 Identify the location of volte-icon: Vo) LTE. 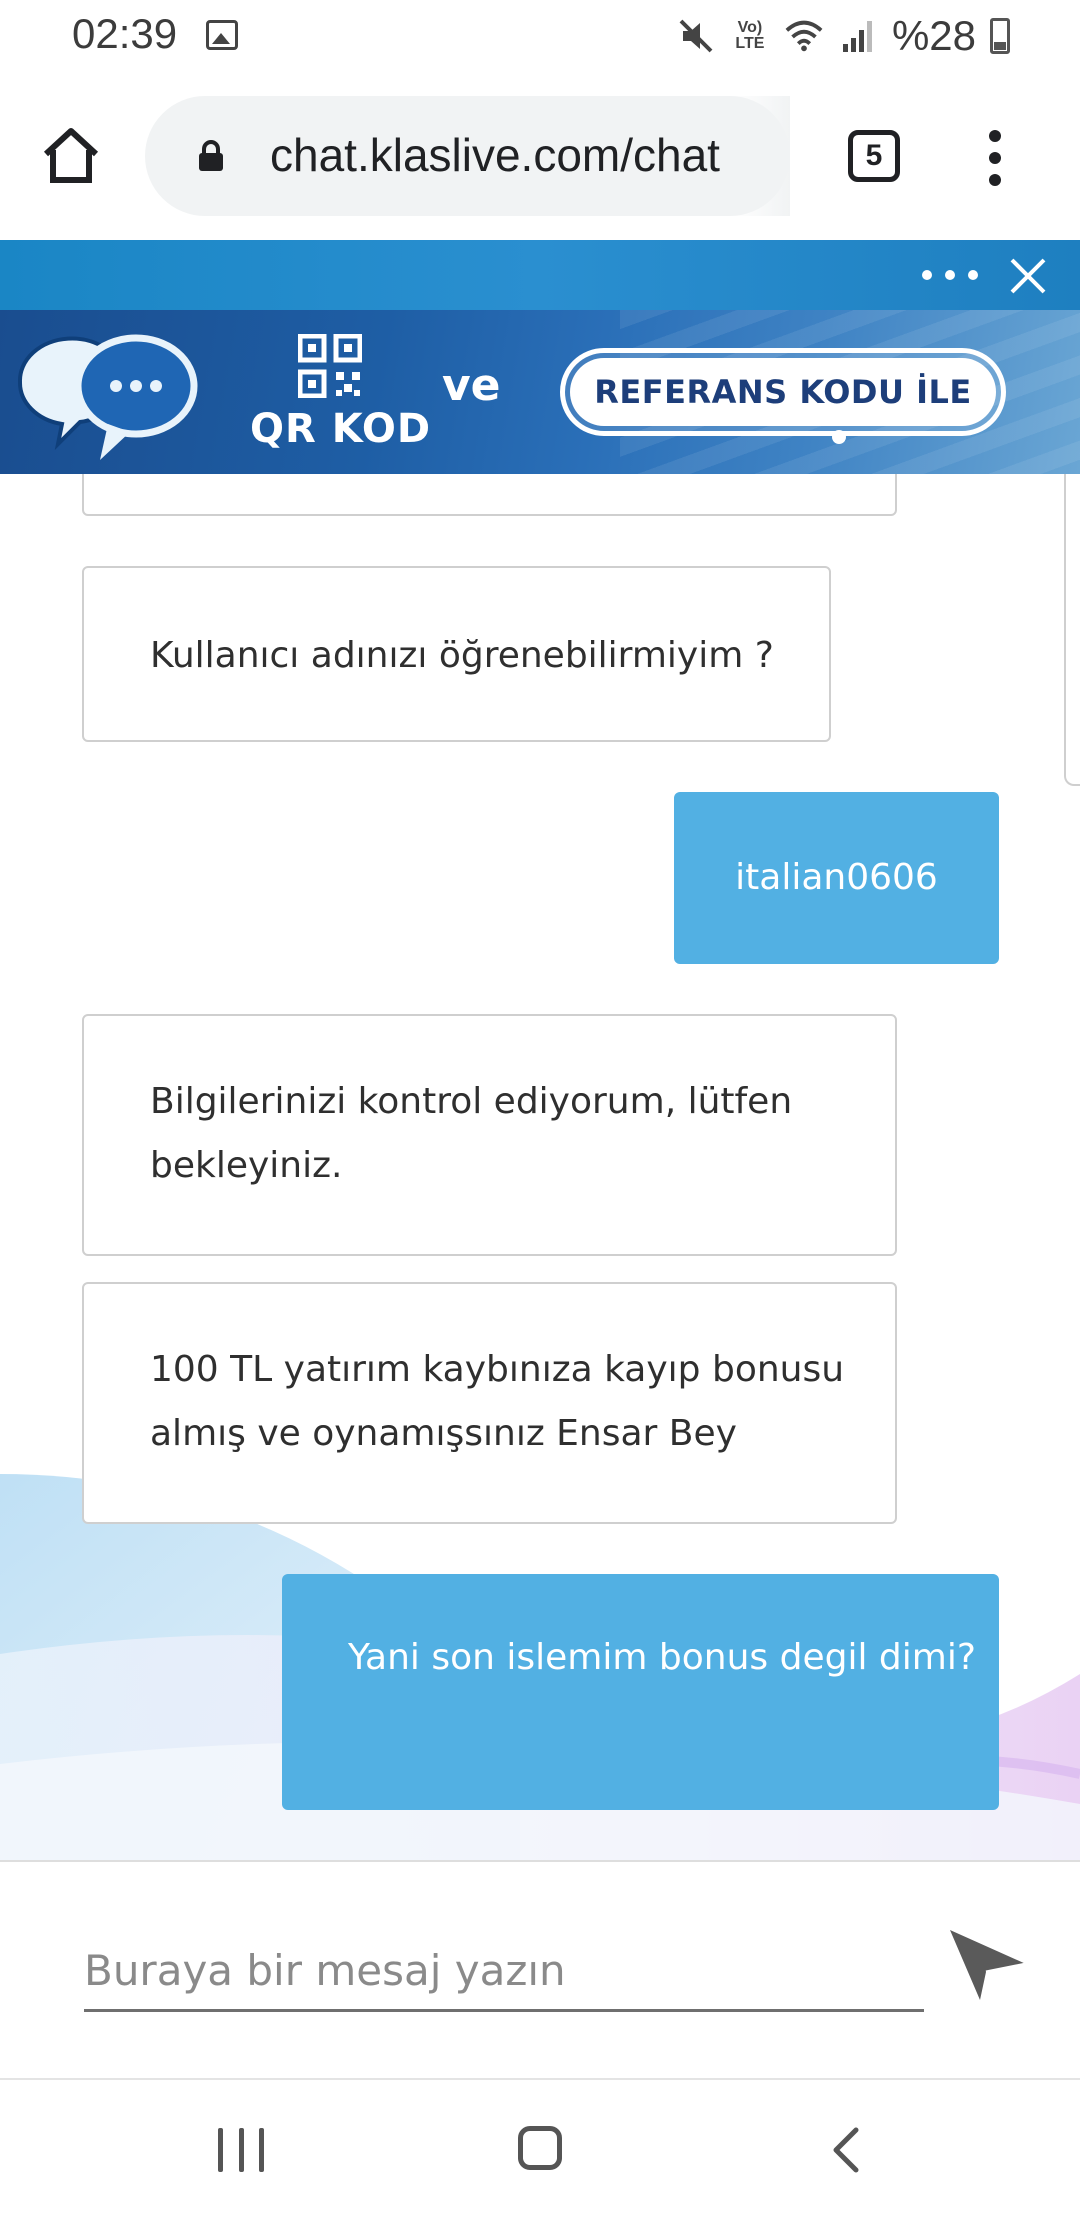
(750, 36).